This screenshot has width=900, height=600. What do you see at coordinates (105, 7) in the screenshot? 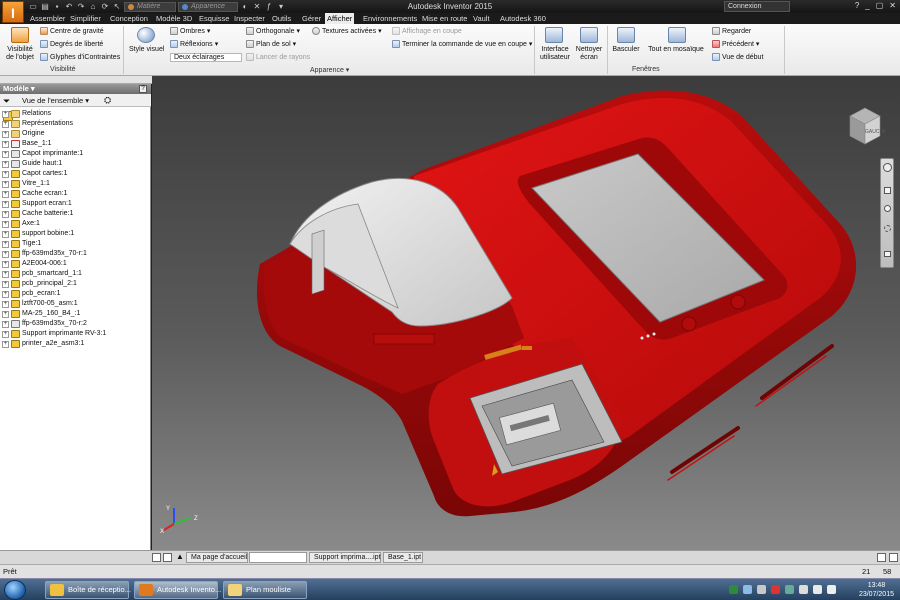
I see `update-icon: ⟳` at bounding box center [105, 7].